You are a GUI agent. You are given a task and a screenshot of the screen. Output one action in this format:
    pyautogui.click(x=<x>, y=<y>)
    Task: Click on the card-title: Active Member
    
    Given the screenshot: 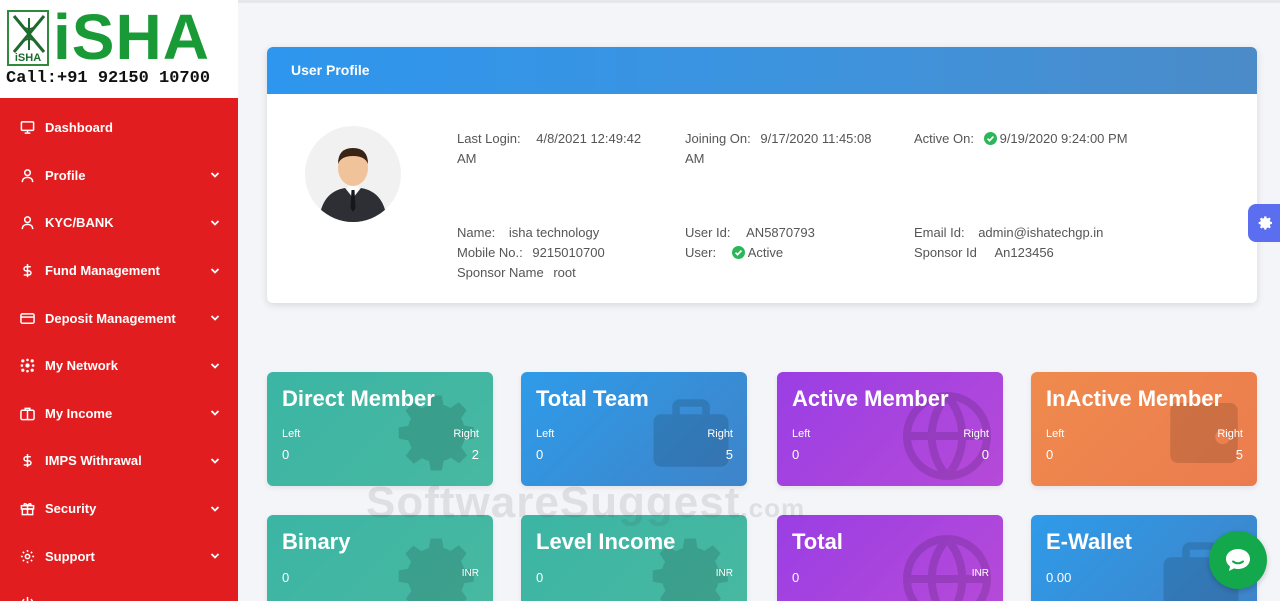 What is the action you would take?
    pyautogui.click(x=870, y=398)
    